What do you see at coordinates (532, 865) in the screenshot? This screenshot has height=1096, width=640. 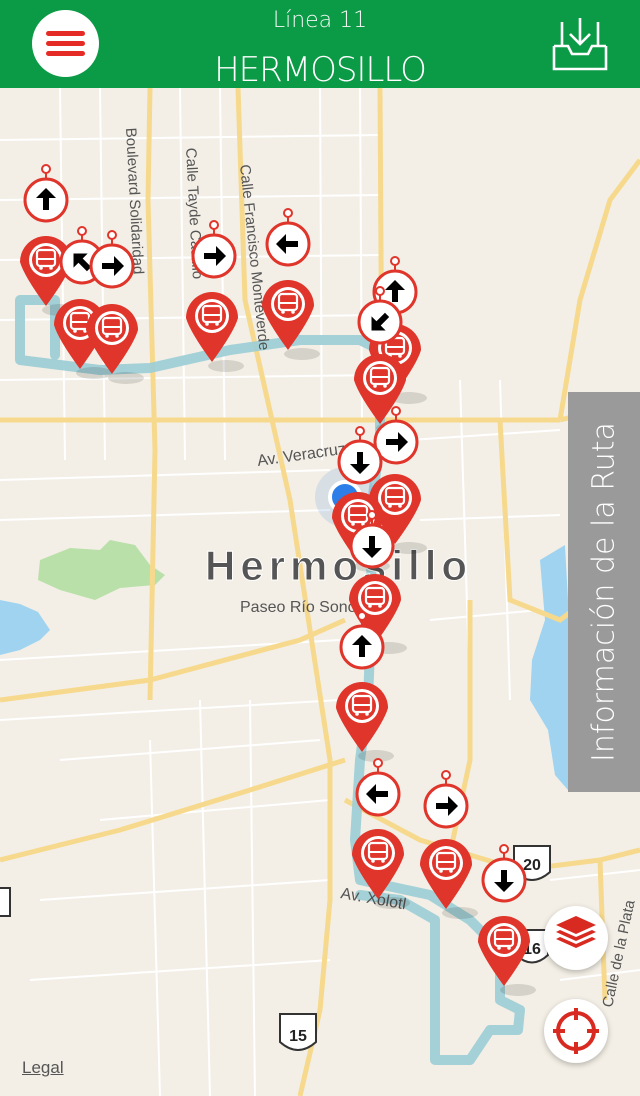 I see `svg-text: 20` at bounding box center [532, 865].